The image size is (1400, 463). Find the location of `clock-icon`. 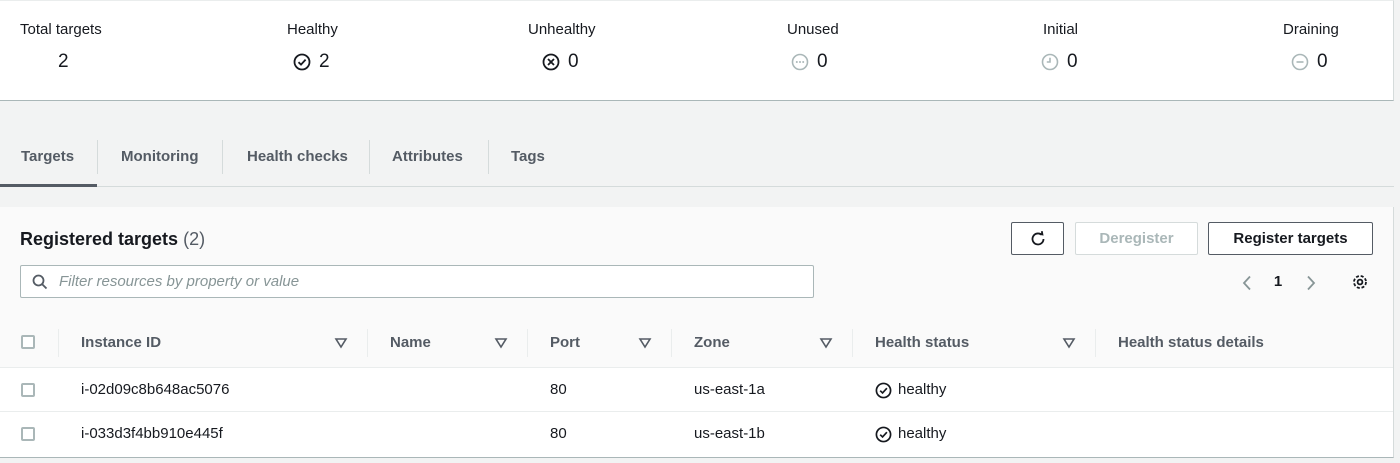

clock-icon is located at coordinates (1050, 62).